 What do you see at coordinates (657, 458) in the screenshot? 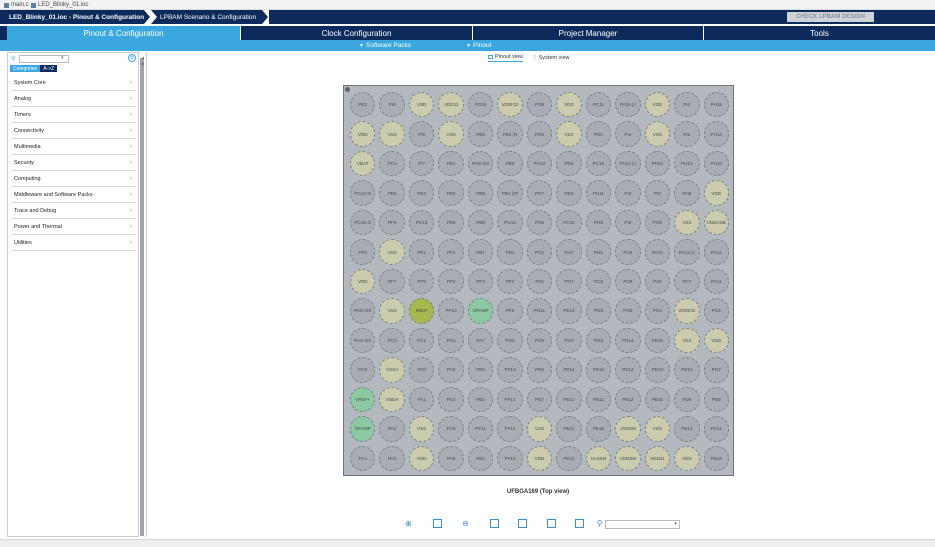
I see `pin-ball: VDD11` at bounding box center [657, 458].